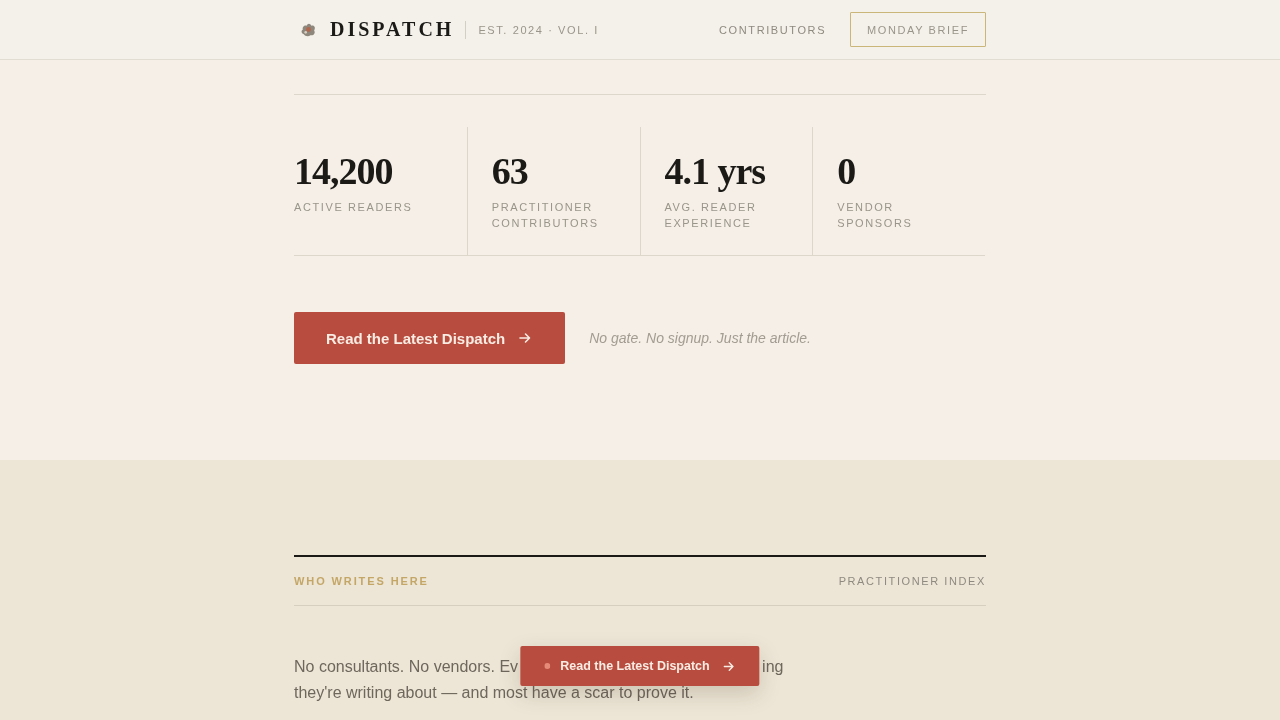 This screenshot has width=1280, height=720. Describe the element at coordinates (640, 666) in the screenshot. I see `floating-read-button: Read the Latest Dispatch` at that location.